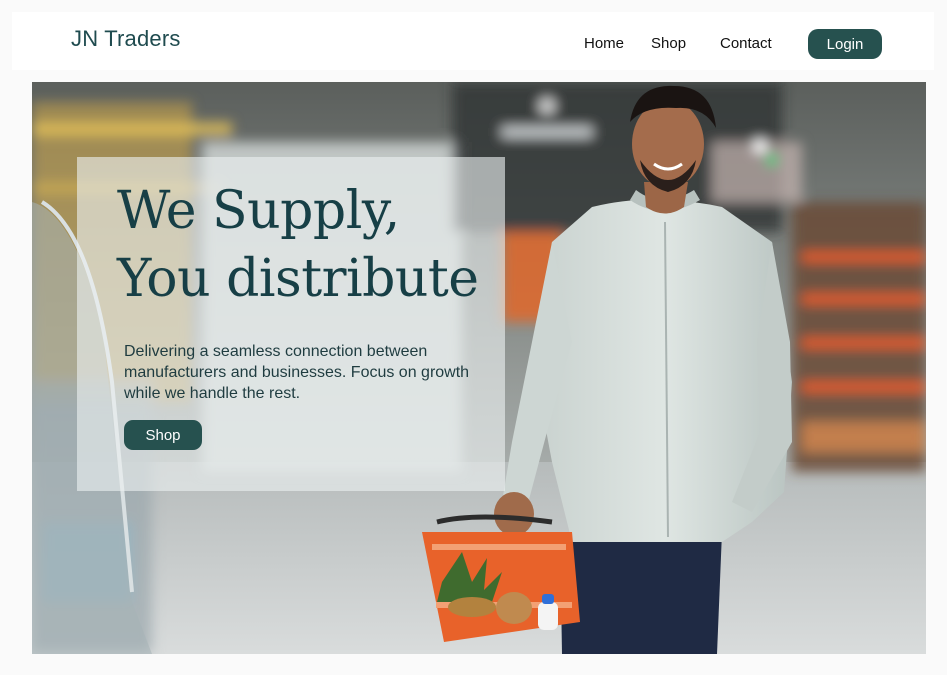  I want to click on hero-headline: We Supply, You distribute, so click(298, 245).